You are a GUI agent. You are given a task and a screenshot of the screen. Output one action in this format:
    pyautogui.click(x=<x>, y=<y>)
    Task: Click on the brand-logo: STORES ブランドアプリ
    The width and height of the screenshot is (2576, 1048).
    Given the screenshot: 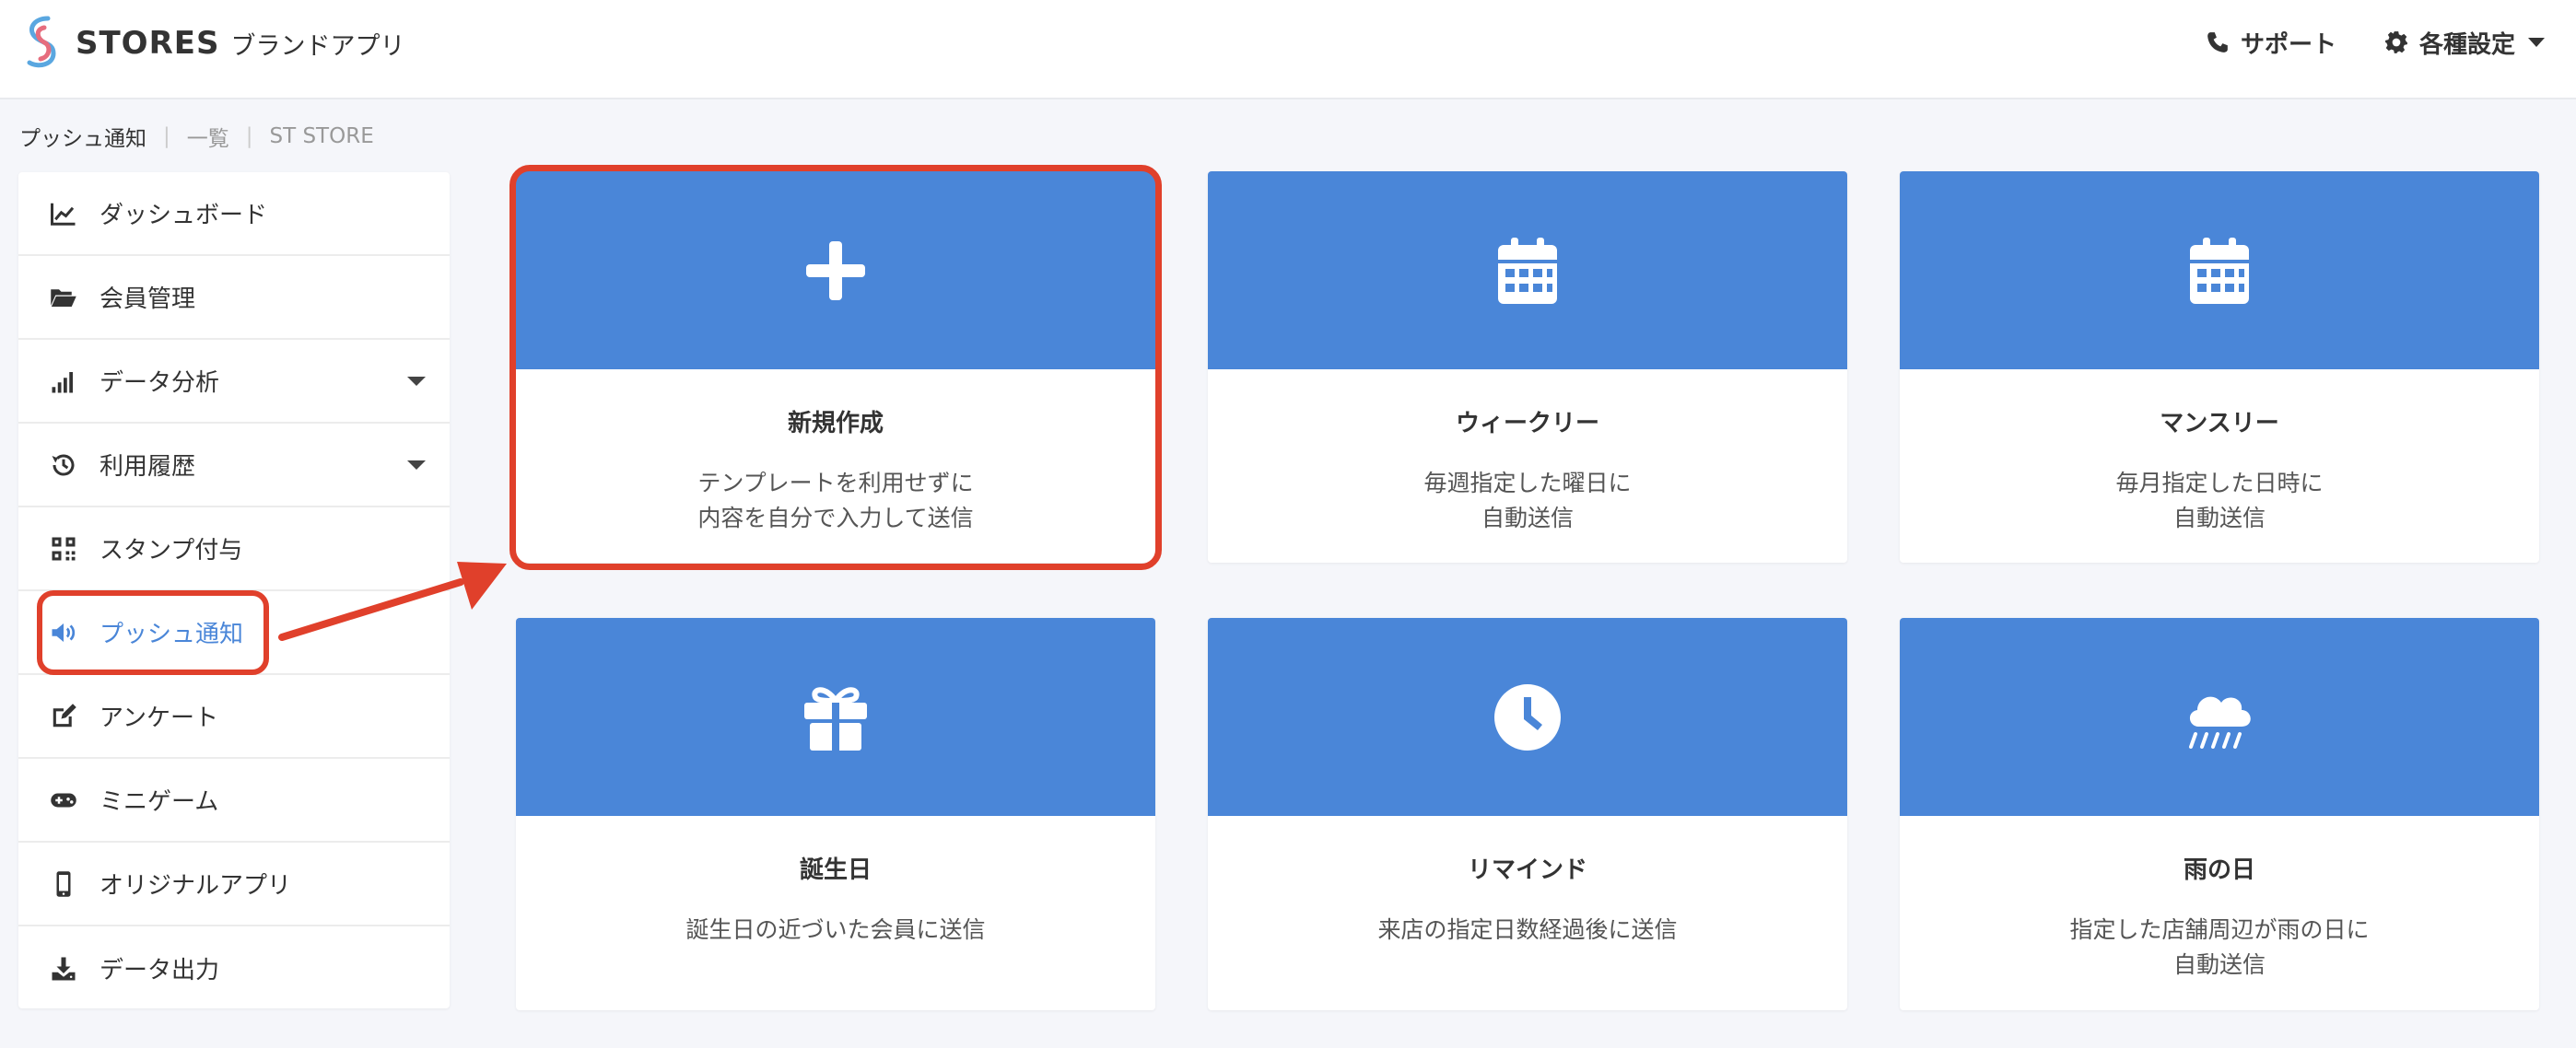 What is the action you would take?
    pyautogui.click(x=211, y=43)
    